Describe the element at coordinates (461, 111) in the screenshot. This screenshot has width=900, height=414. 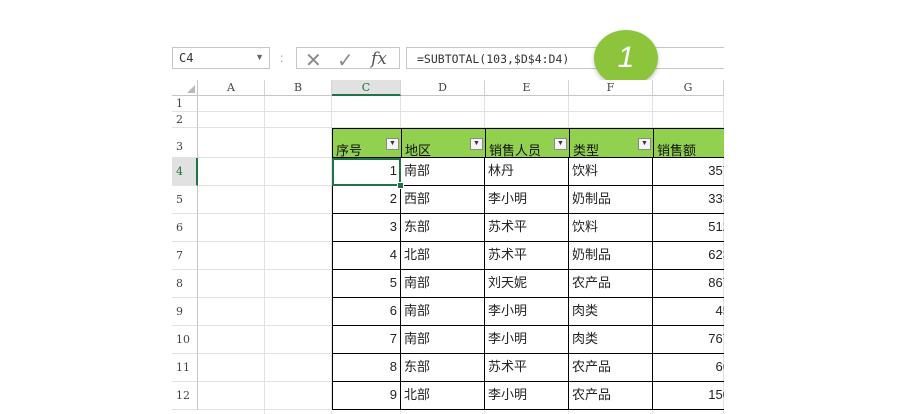
I see `gridline-horizontal` at that location.